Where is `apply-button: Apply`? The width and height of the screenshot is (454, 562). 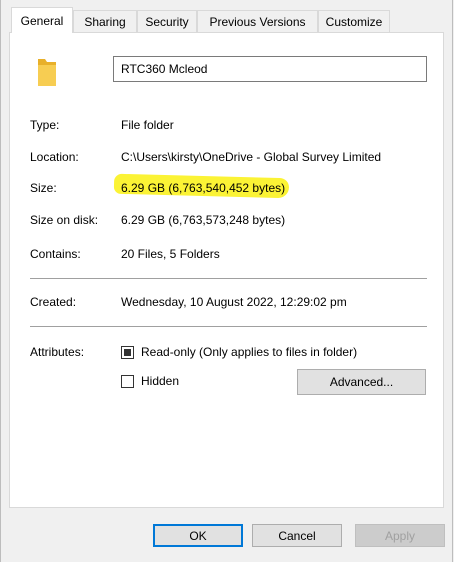 apply-button: Apply is located at coordinates (400, 535).